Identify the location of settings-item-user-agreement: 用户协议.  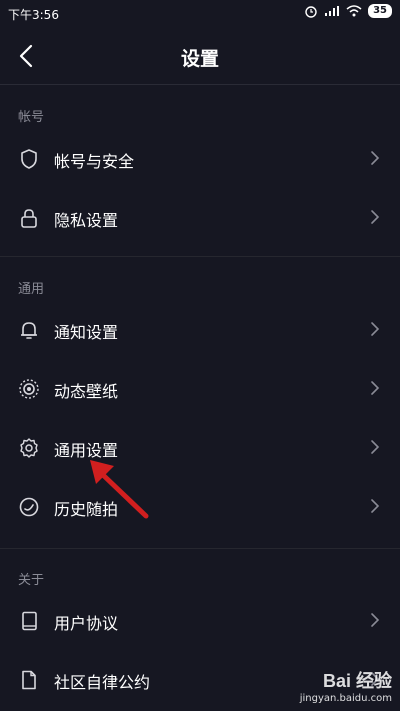
(200, 621).